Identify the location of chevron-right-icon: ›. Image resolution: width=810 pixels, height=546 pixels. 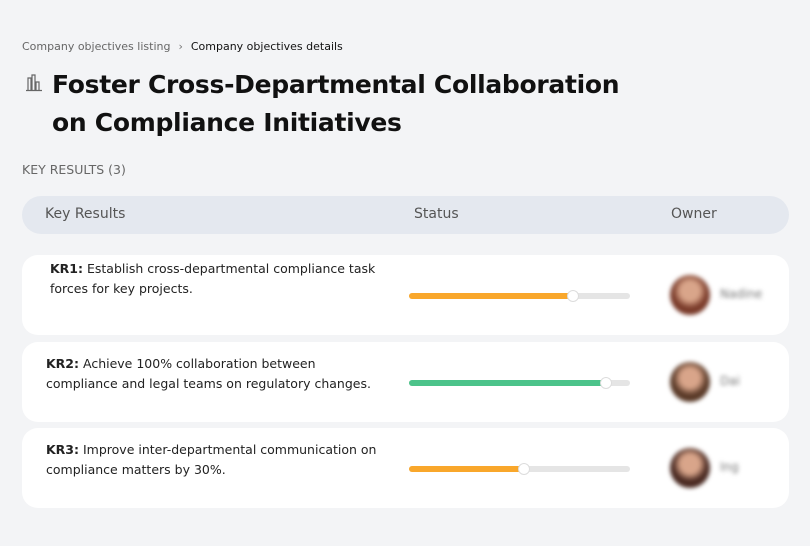
(180, 46).